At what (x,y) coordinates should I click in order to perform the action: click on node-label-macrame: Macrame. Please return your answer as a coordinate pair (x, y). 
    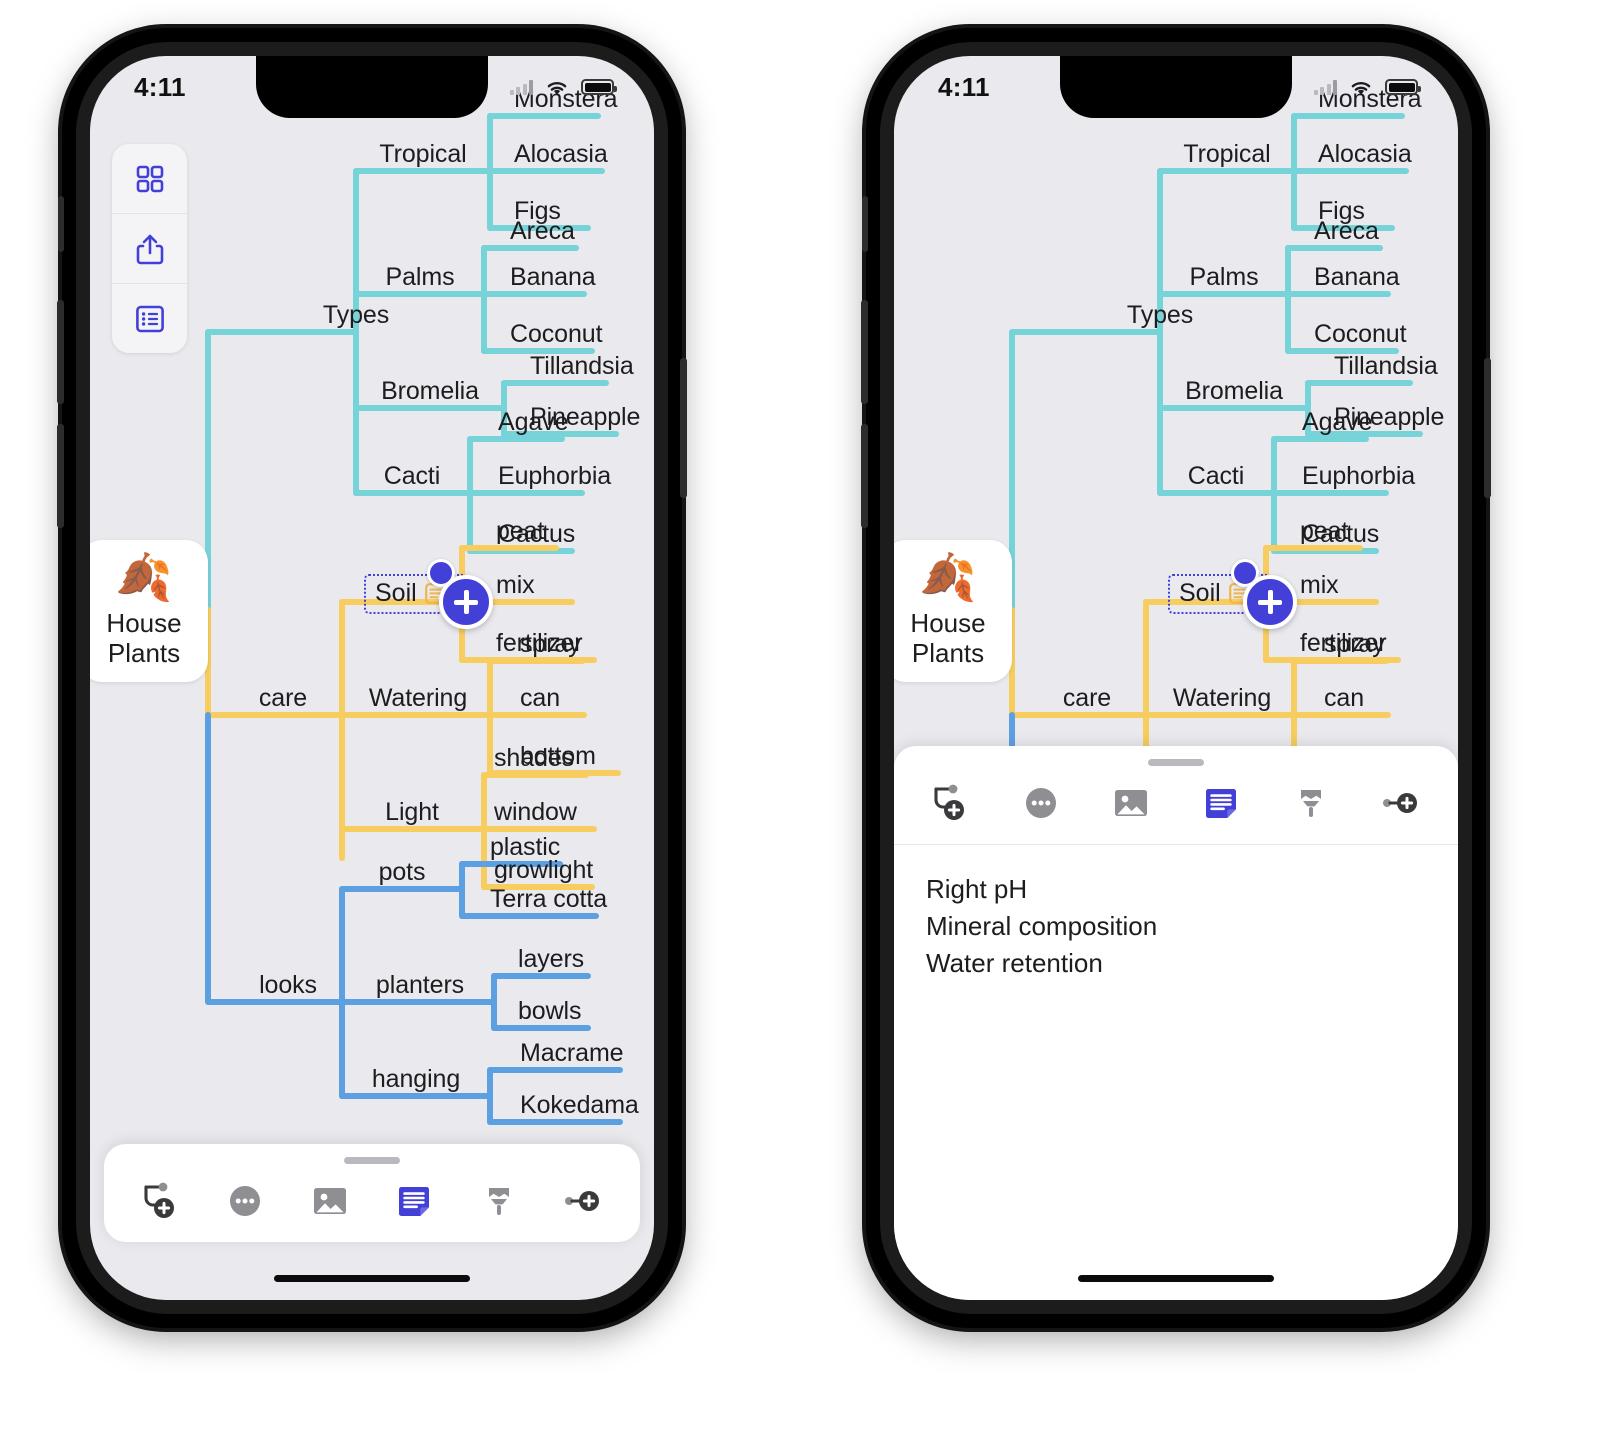
    Looking at the image, I should click on (572, 1055).